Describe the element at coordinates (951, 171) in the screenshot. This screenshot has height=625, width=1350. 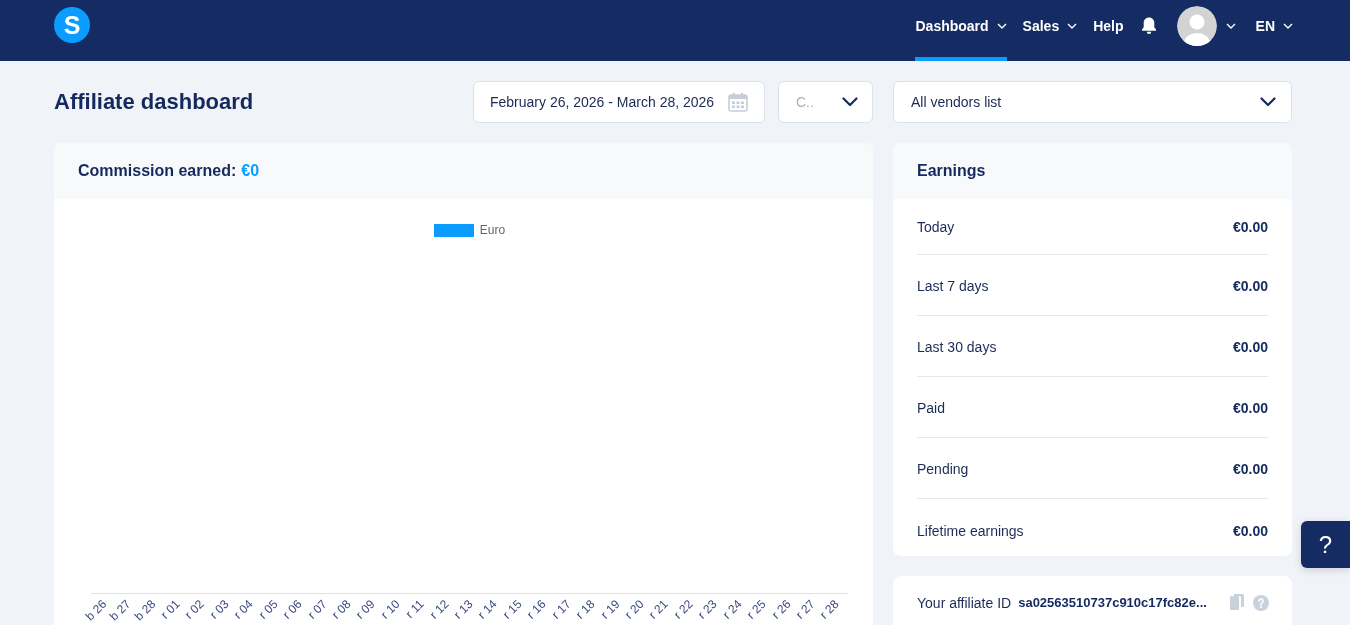
I see `earnings-title: Earnings` at that location.